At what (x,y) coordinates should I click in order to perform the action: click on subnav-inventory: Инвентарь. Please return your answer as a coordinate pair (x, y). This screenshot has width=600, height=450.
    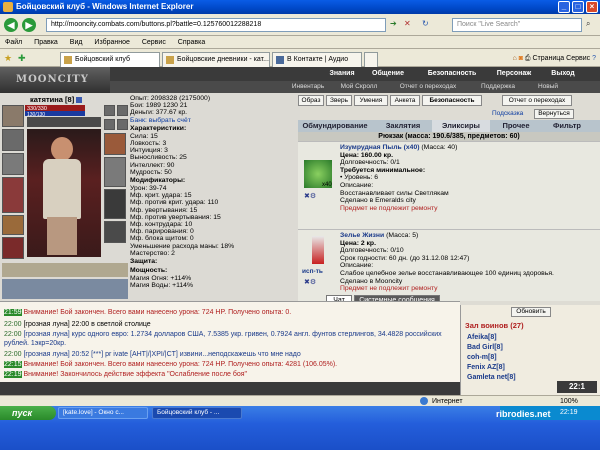
    Looking at the image, I should click on (308, 87).